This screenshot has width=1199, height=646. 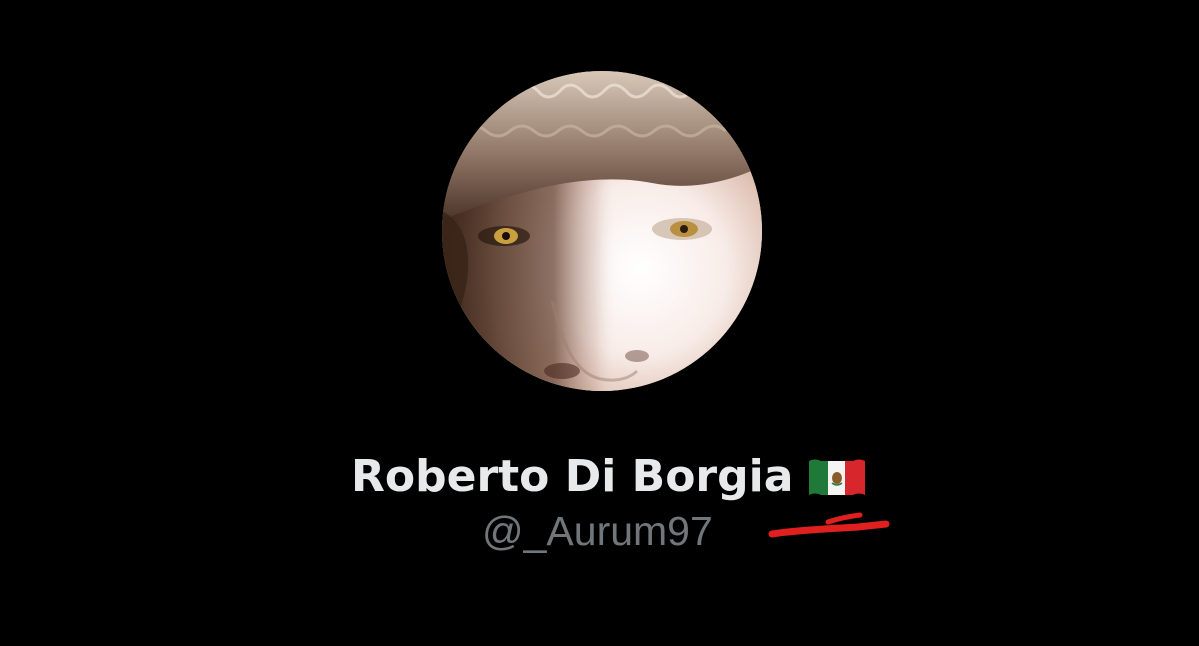 I want to click on name-row: Roberto Di Borgia, so click(x=609, y=477).